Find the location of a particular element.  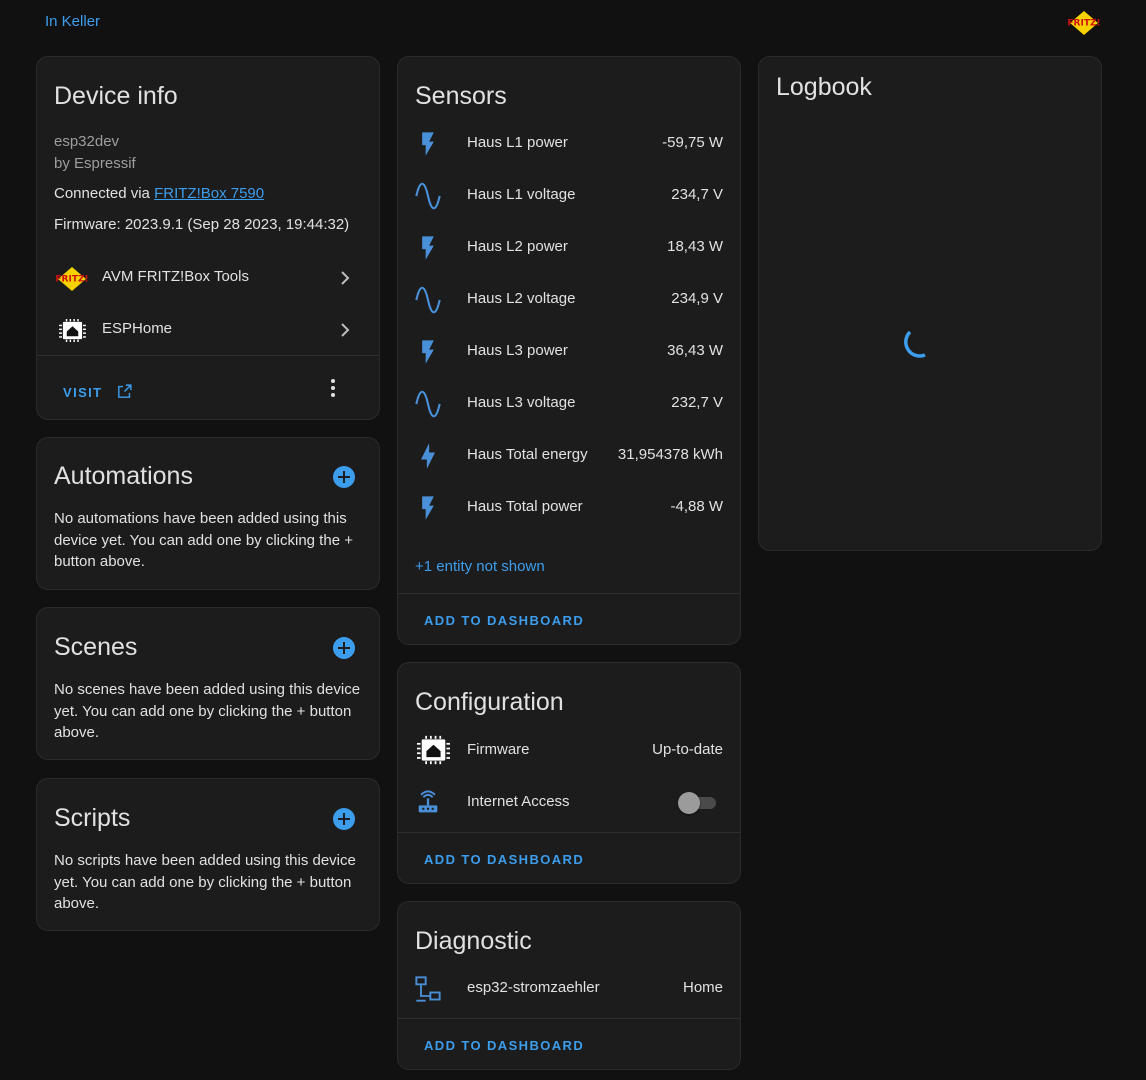

integration-label: AVM FRITZ!Box Tools is located at coordinates (175, 276).